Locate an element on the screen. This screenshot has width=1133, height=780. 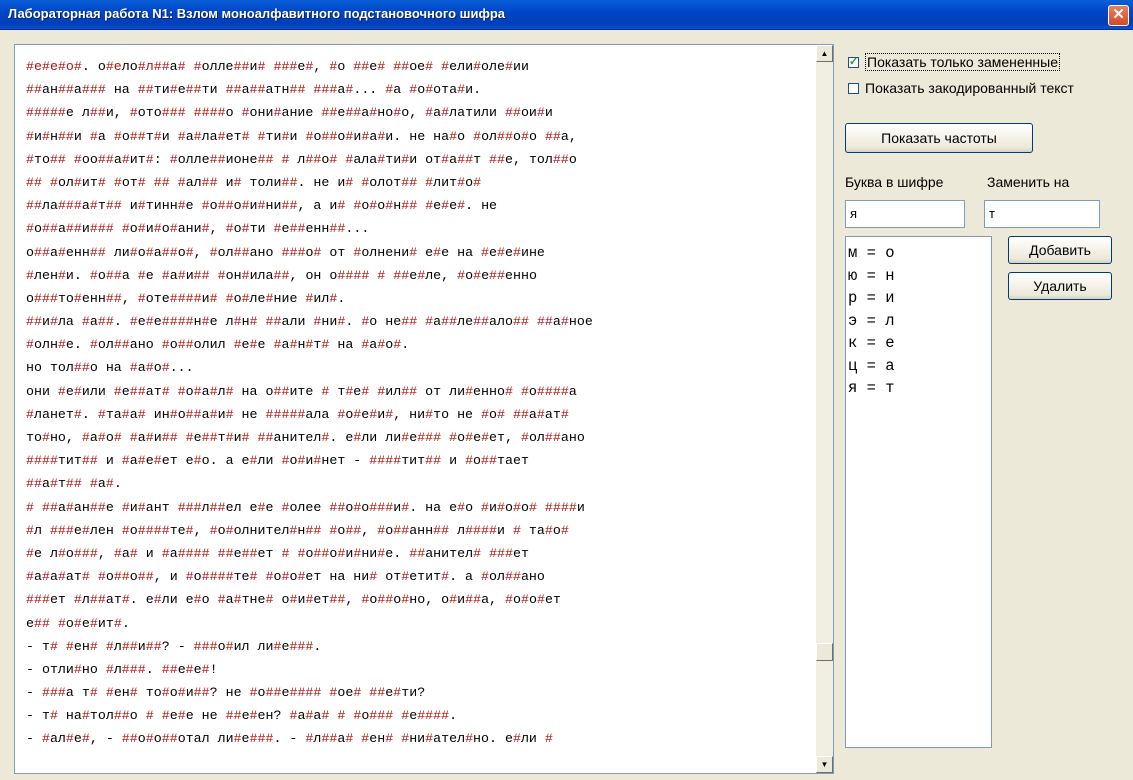
decoded-chars: енно is located at coordinates (489, 391).